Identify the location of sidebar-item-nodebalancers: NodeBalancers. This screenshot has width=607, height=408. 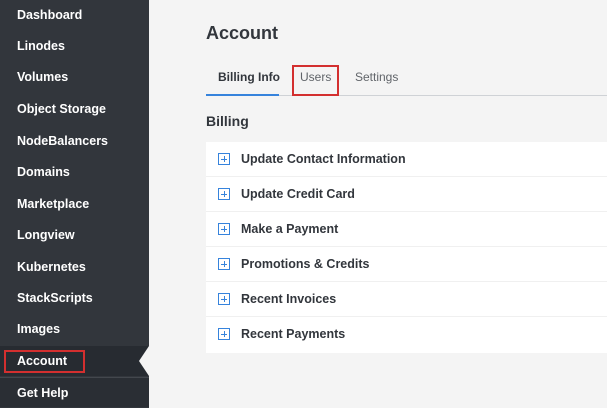
(74, 141).